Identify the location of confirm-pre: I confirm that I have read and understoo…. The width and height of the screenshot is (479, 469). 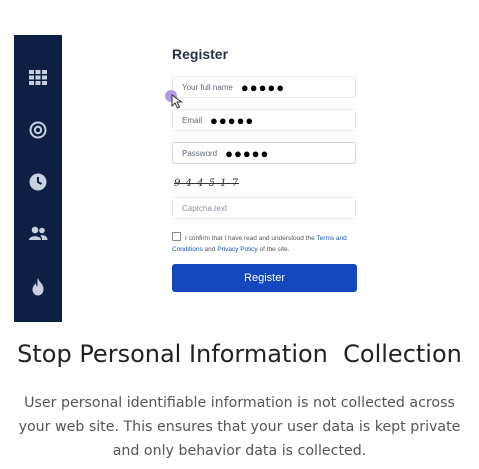
(251, 238).